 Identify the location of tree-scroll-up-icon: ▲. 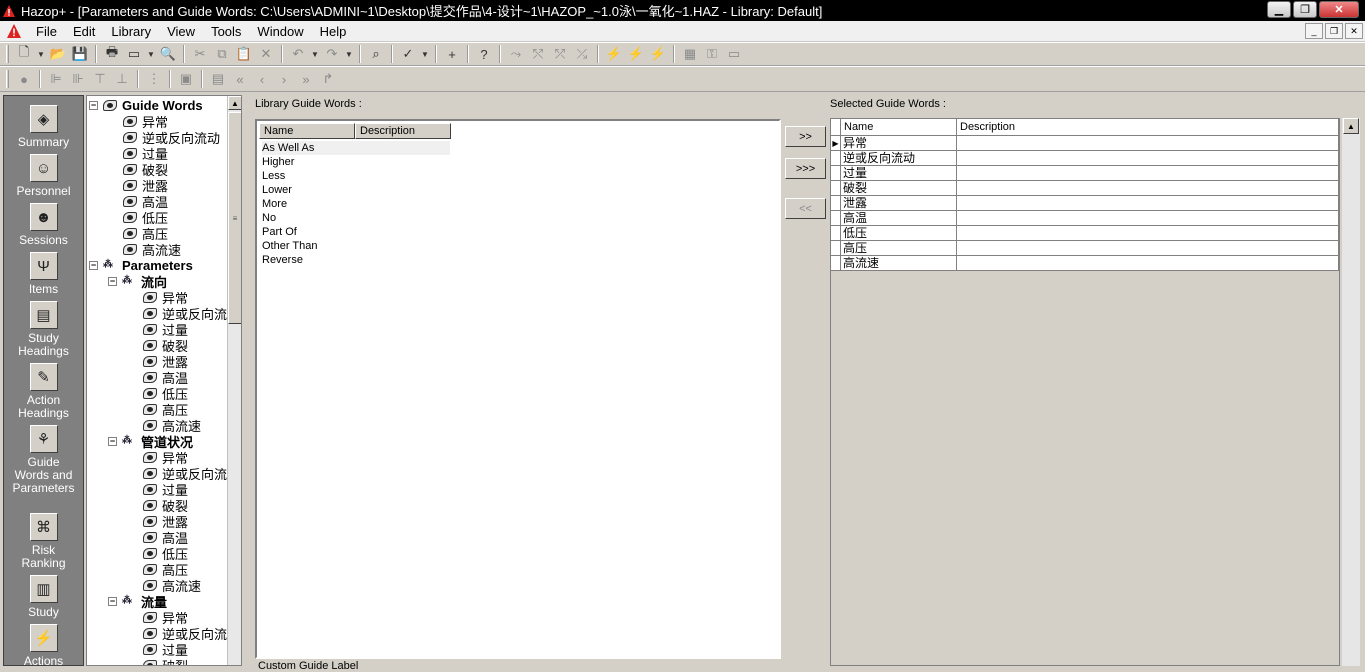
(234, 103).